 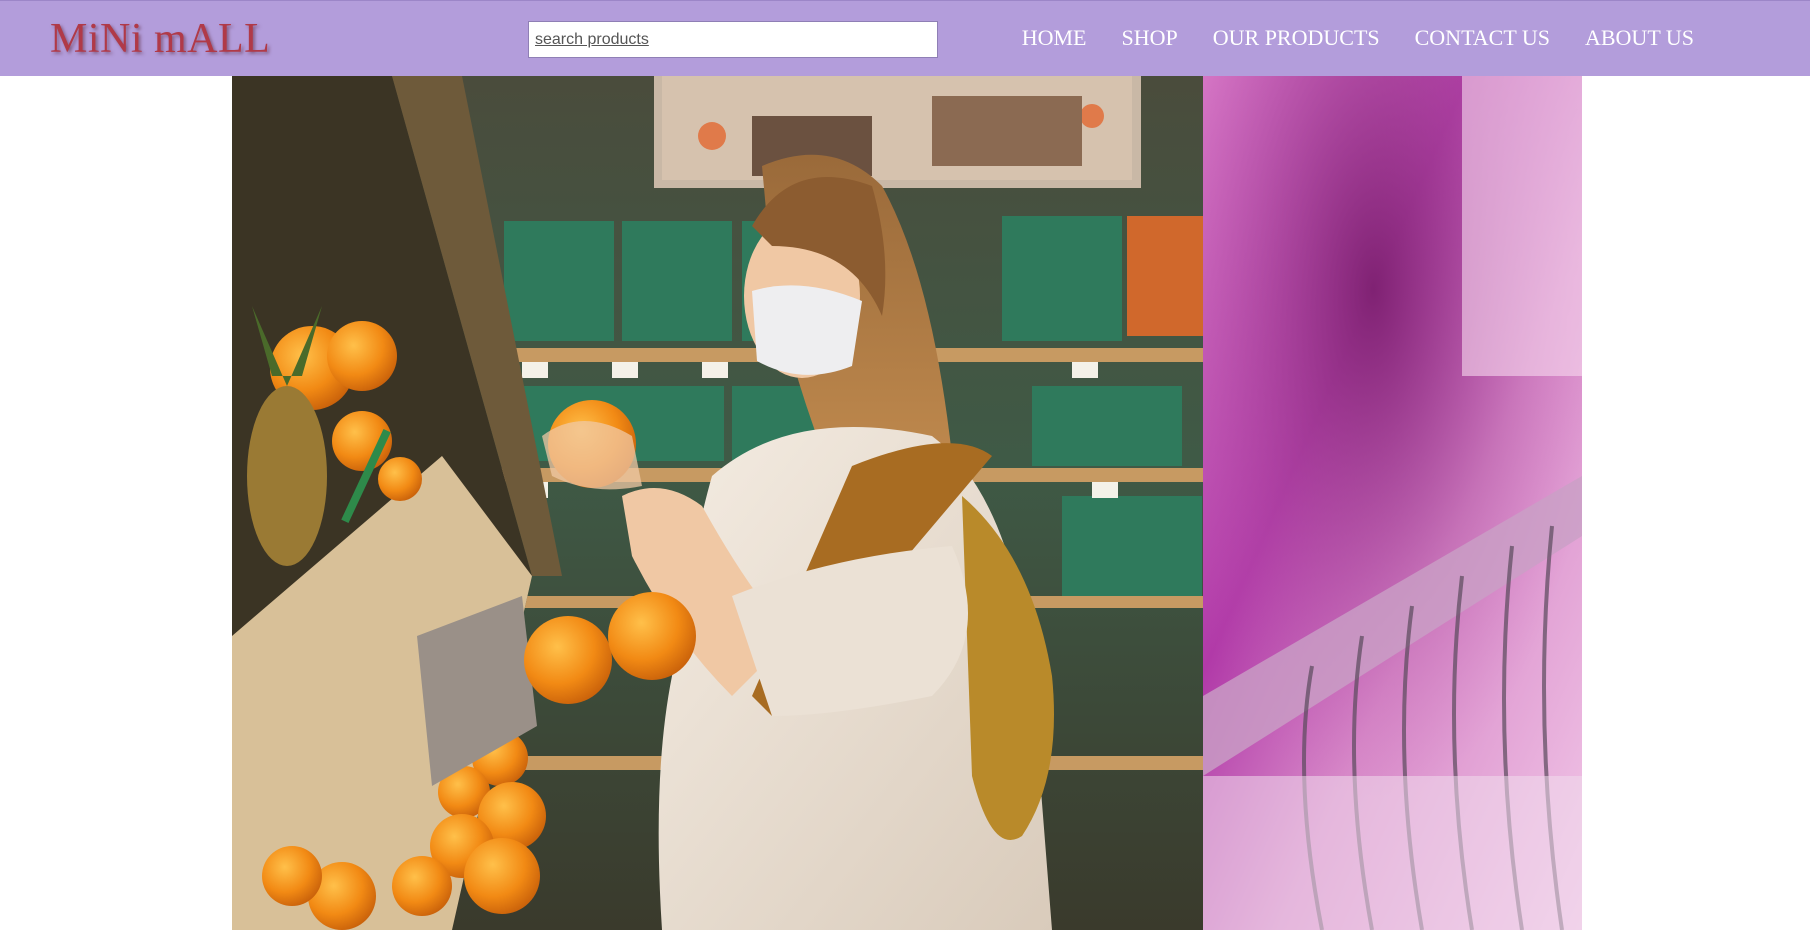 What do you see at coordinates (1296, 38) in the screenshot?
I see `nav-link-our-products: OUR PRODUCTS` at bounding box center [1296, 38].